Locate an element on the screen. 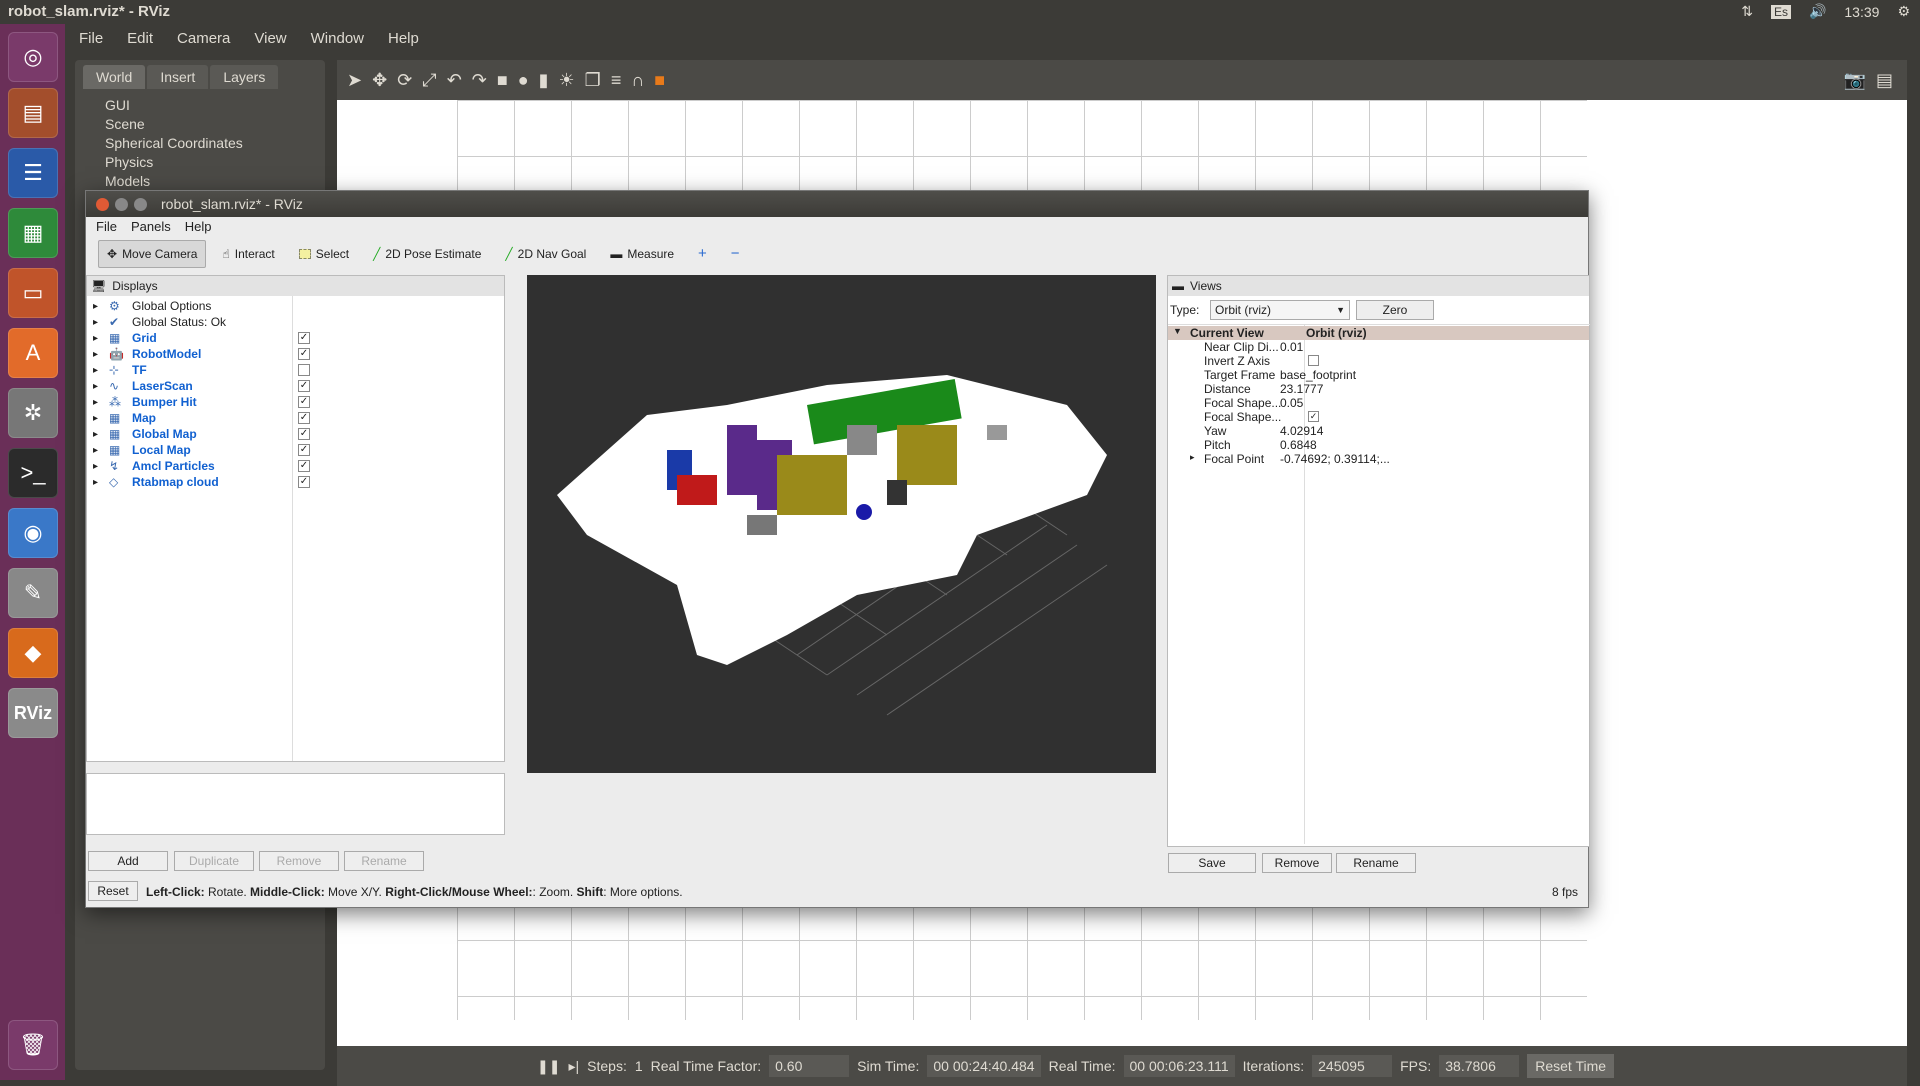 The width and height of the screenshot is (1920, 1086). remove-view-button: Remove is located at coordinates (1297, 863).